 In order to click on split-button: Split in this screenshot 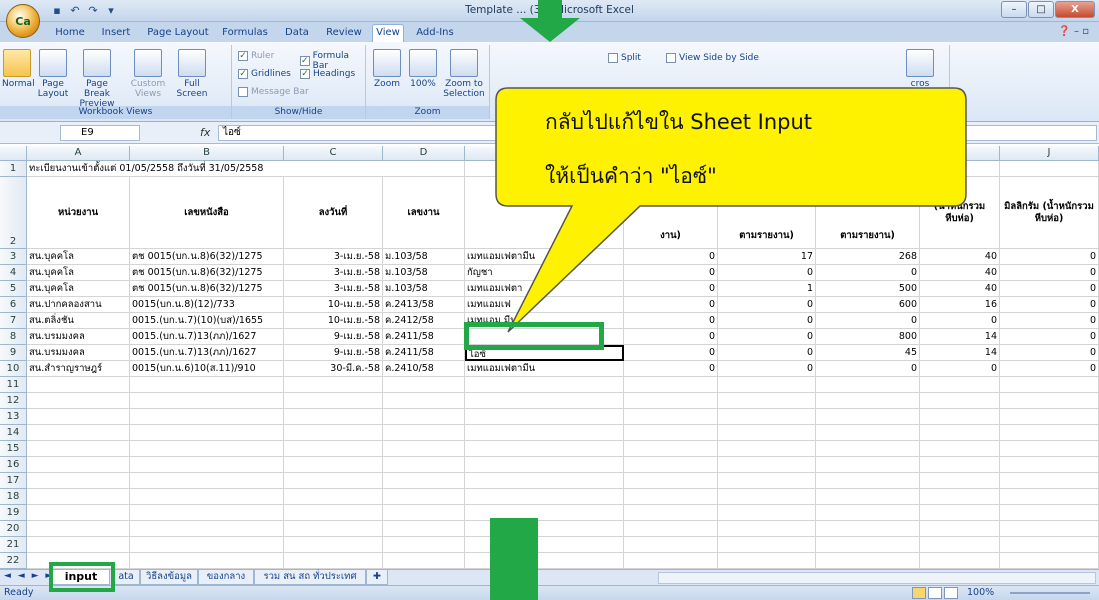, I will do `click(624, 58)`.